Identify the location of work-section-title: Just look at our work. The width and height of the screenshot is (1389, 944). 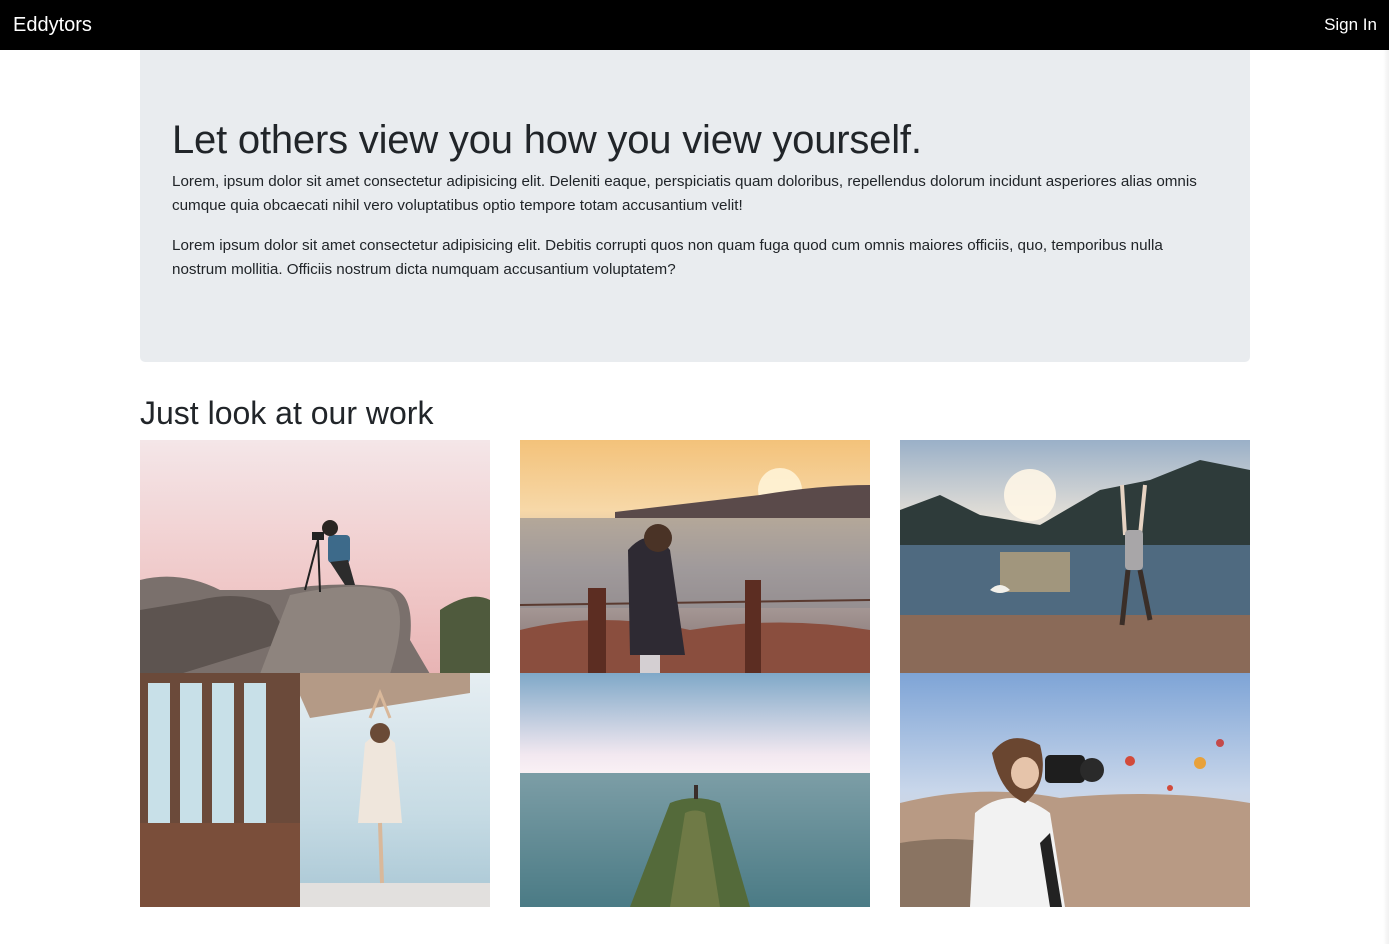
(287, 413).